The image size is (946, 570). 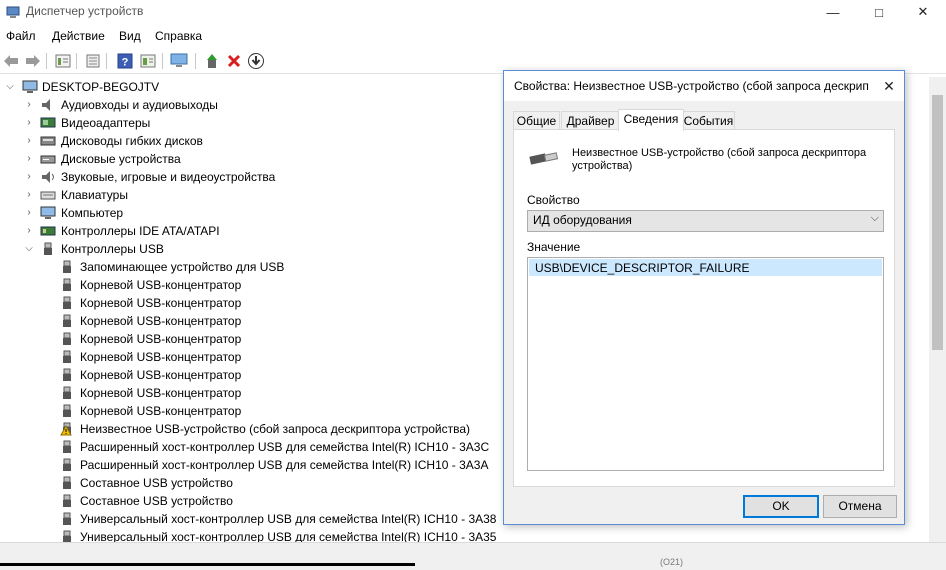 What do you see at coordinates (148, 61) in the screenshot?
I see `view-icon` at bounding box center [148, 61].